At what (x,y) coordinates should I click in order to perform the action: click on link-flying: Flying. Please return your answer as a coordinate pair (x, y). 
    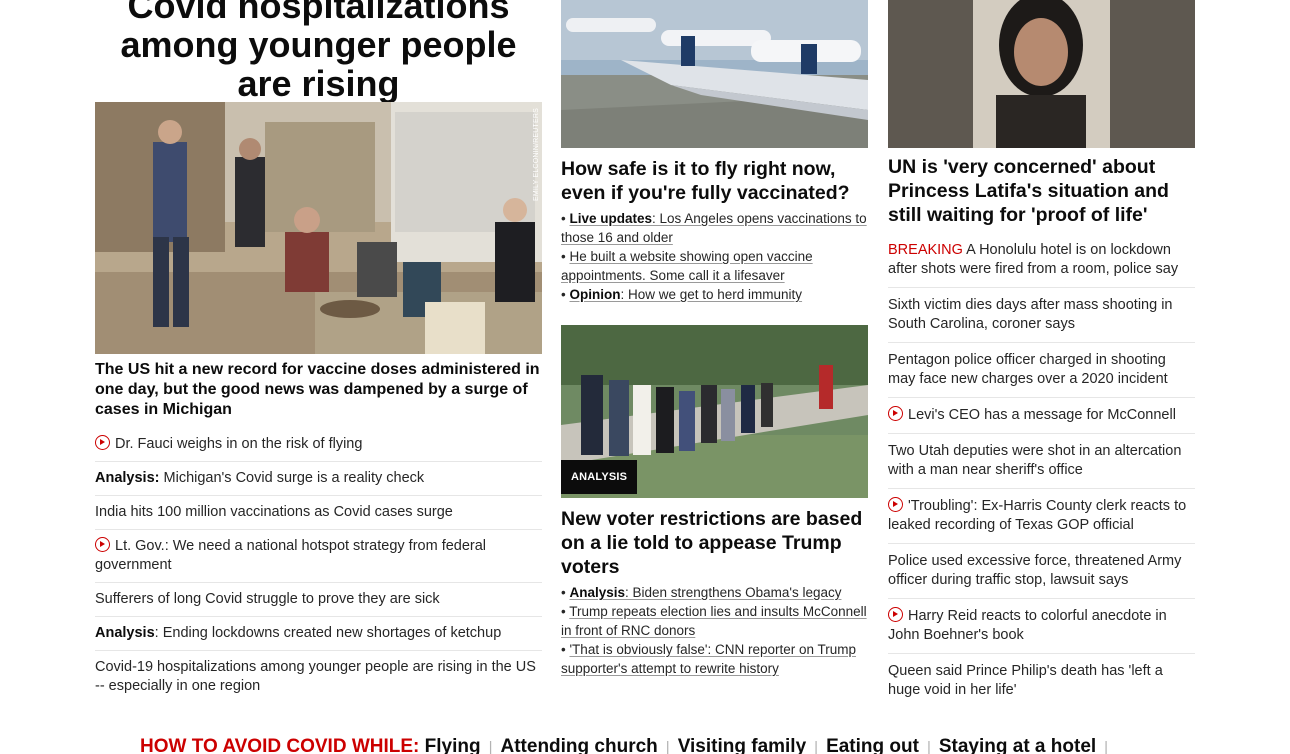
    Looking at the image, I should click on (453, 745).